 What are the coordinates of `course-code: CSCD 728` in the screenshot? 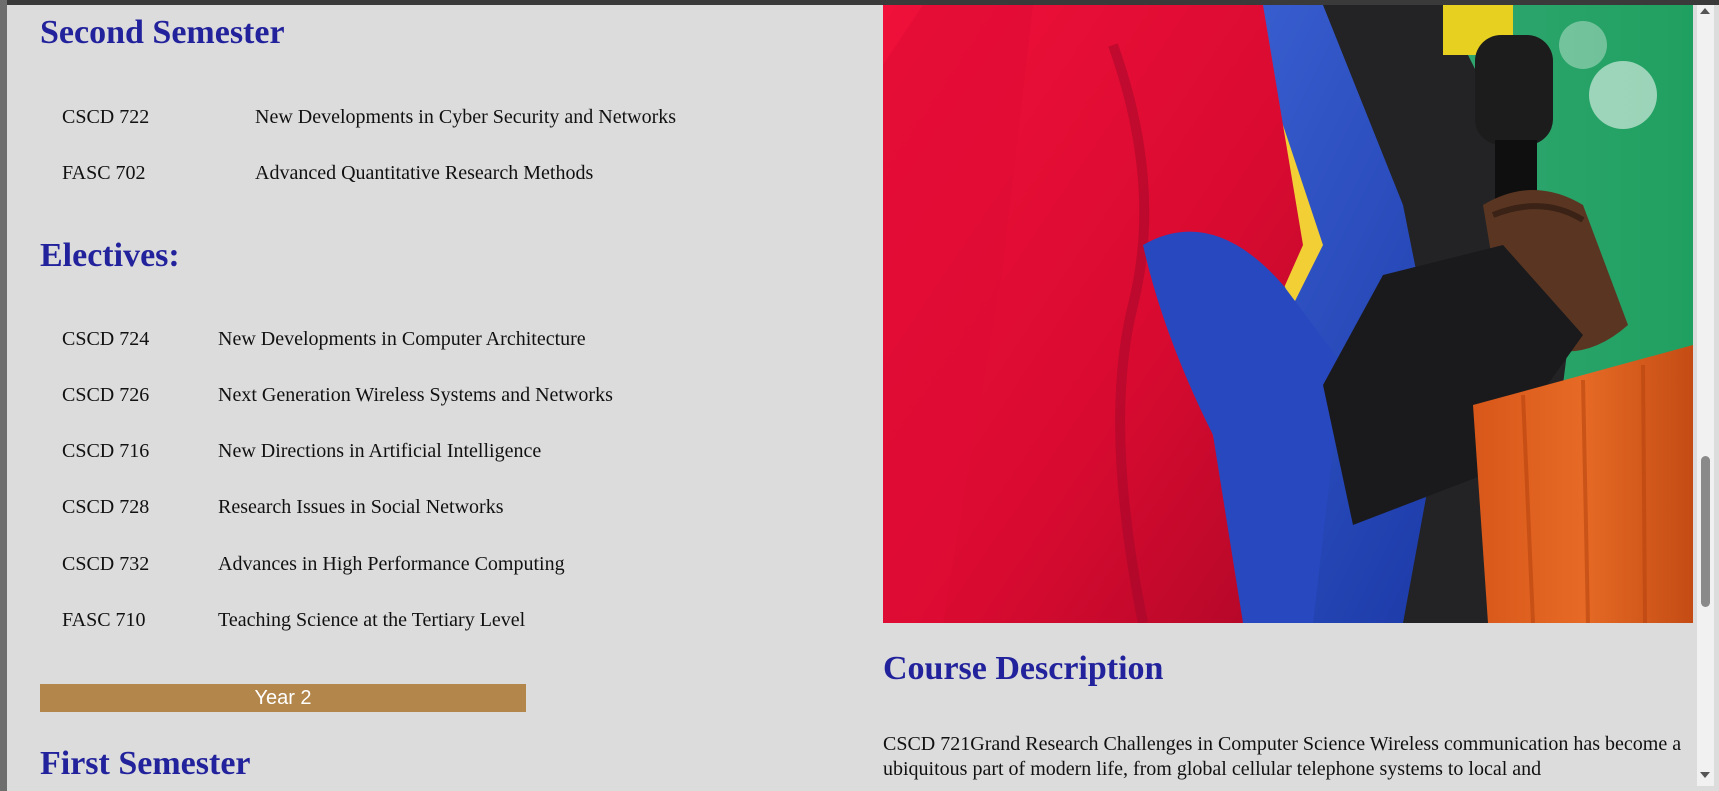 It's located at (106, 507).